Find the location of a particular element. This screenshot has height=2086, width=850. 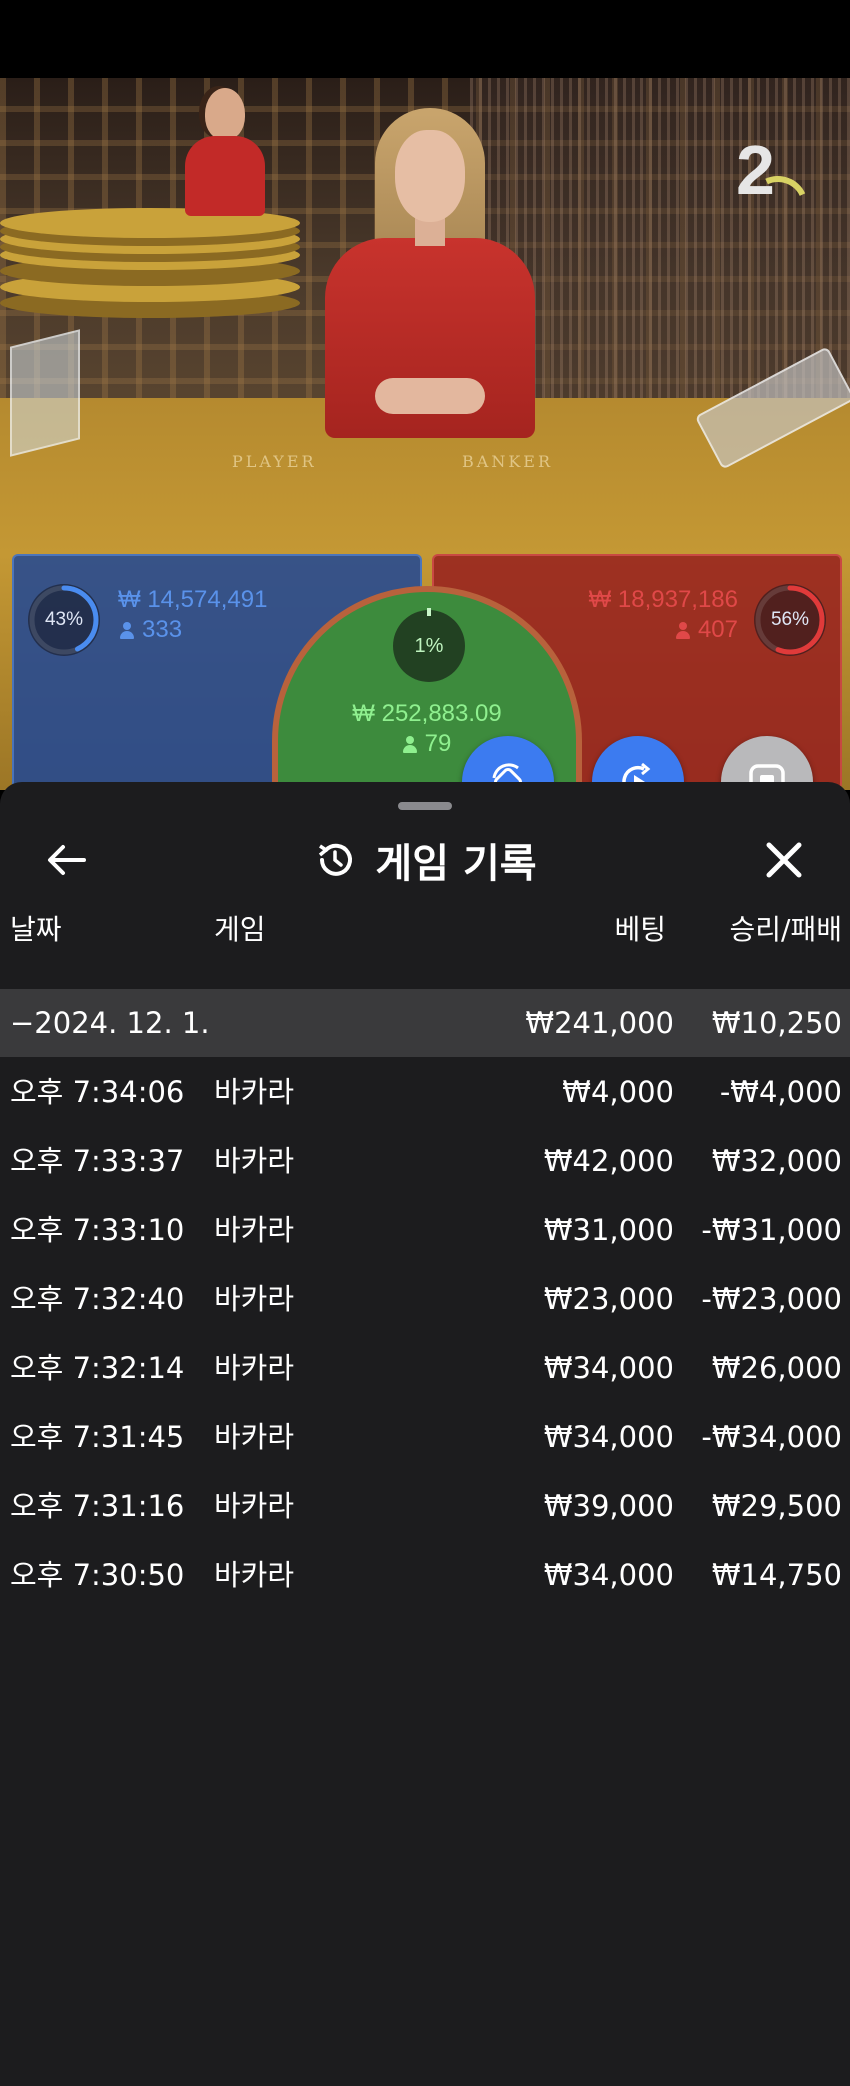

player-total-amount: ₩ 14,574,491 is located at coordinates (193, 599).